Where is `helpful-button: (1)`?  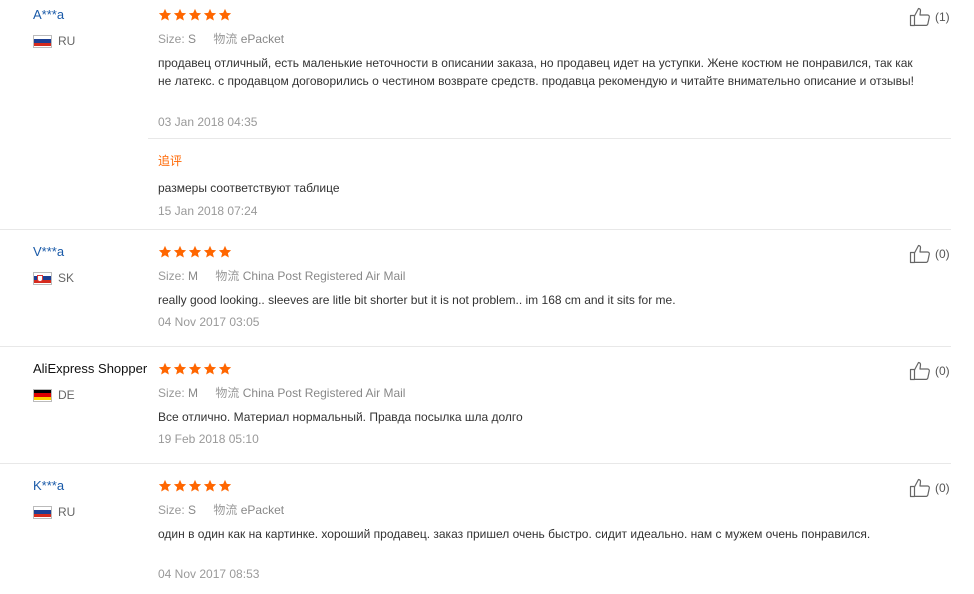 helpful-button: (1) is located at coordinates (929, 17).